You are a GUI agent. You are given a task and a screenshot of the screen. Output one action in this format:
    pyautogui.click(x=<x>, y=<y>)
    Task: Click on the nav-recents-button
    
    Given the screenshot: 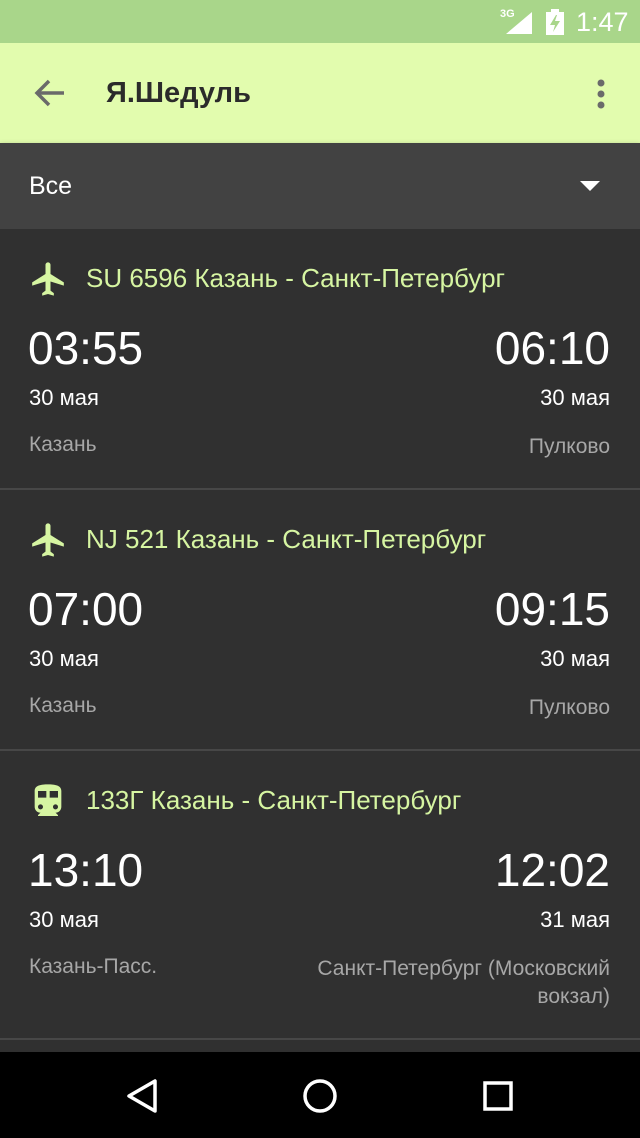 What is the action you would take?
    pyautogui.click(x=498, y=1096)
    